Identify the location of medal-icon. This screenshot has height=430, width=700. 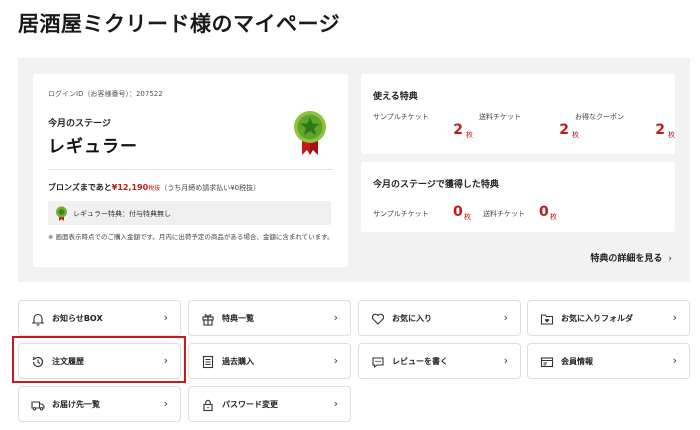
(310, 133).